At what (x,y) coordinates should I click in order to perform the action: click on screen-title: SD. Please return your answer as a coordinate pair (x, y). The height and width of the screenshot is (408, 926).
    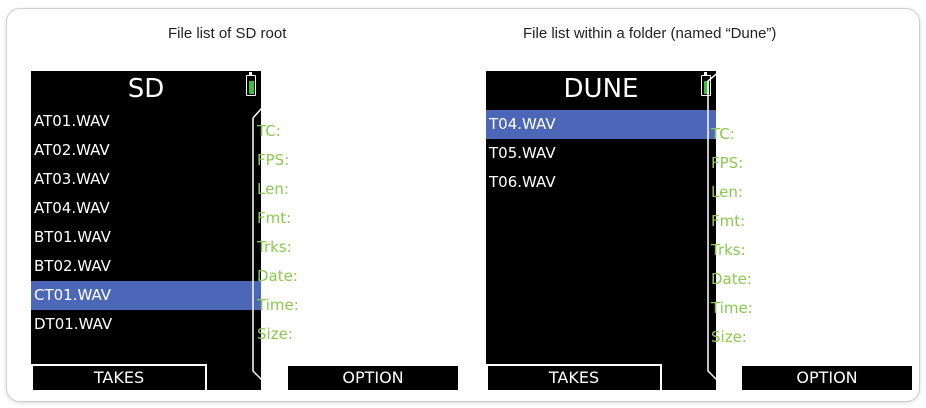
    Looking at the image, I should click on (146, 89).